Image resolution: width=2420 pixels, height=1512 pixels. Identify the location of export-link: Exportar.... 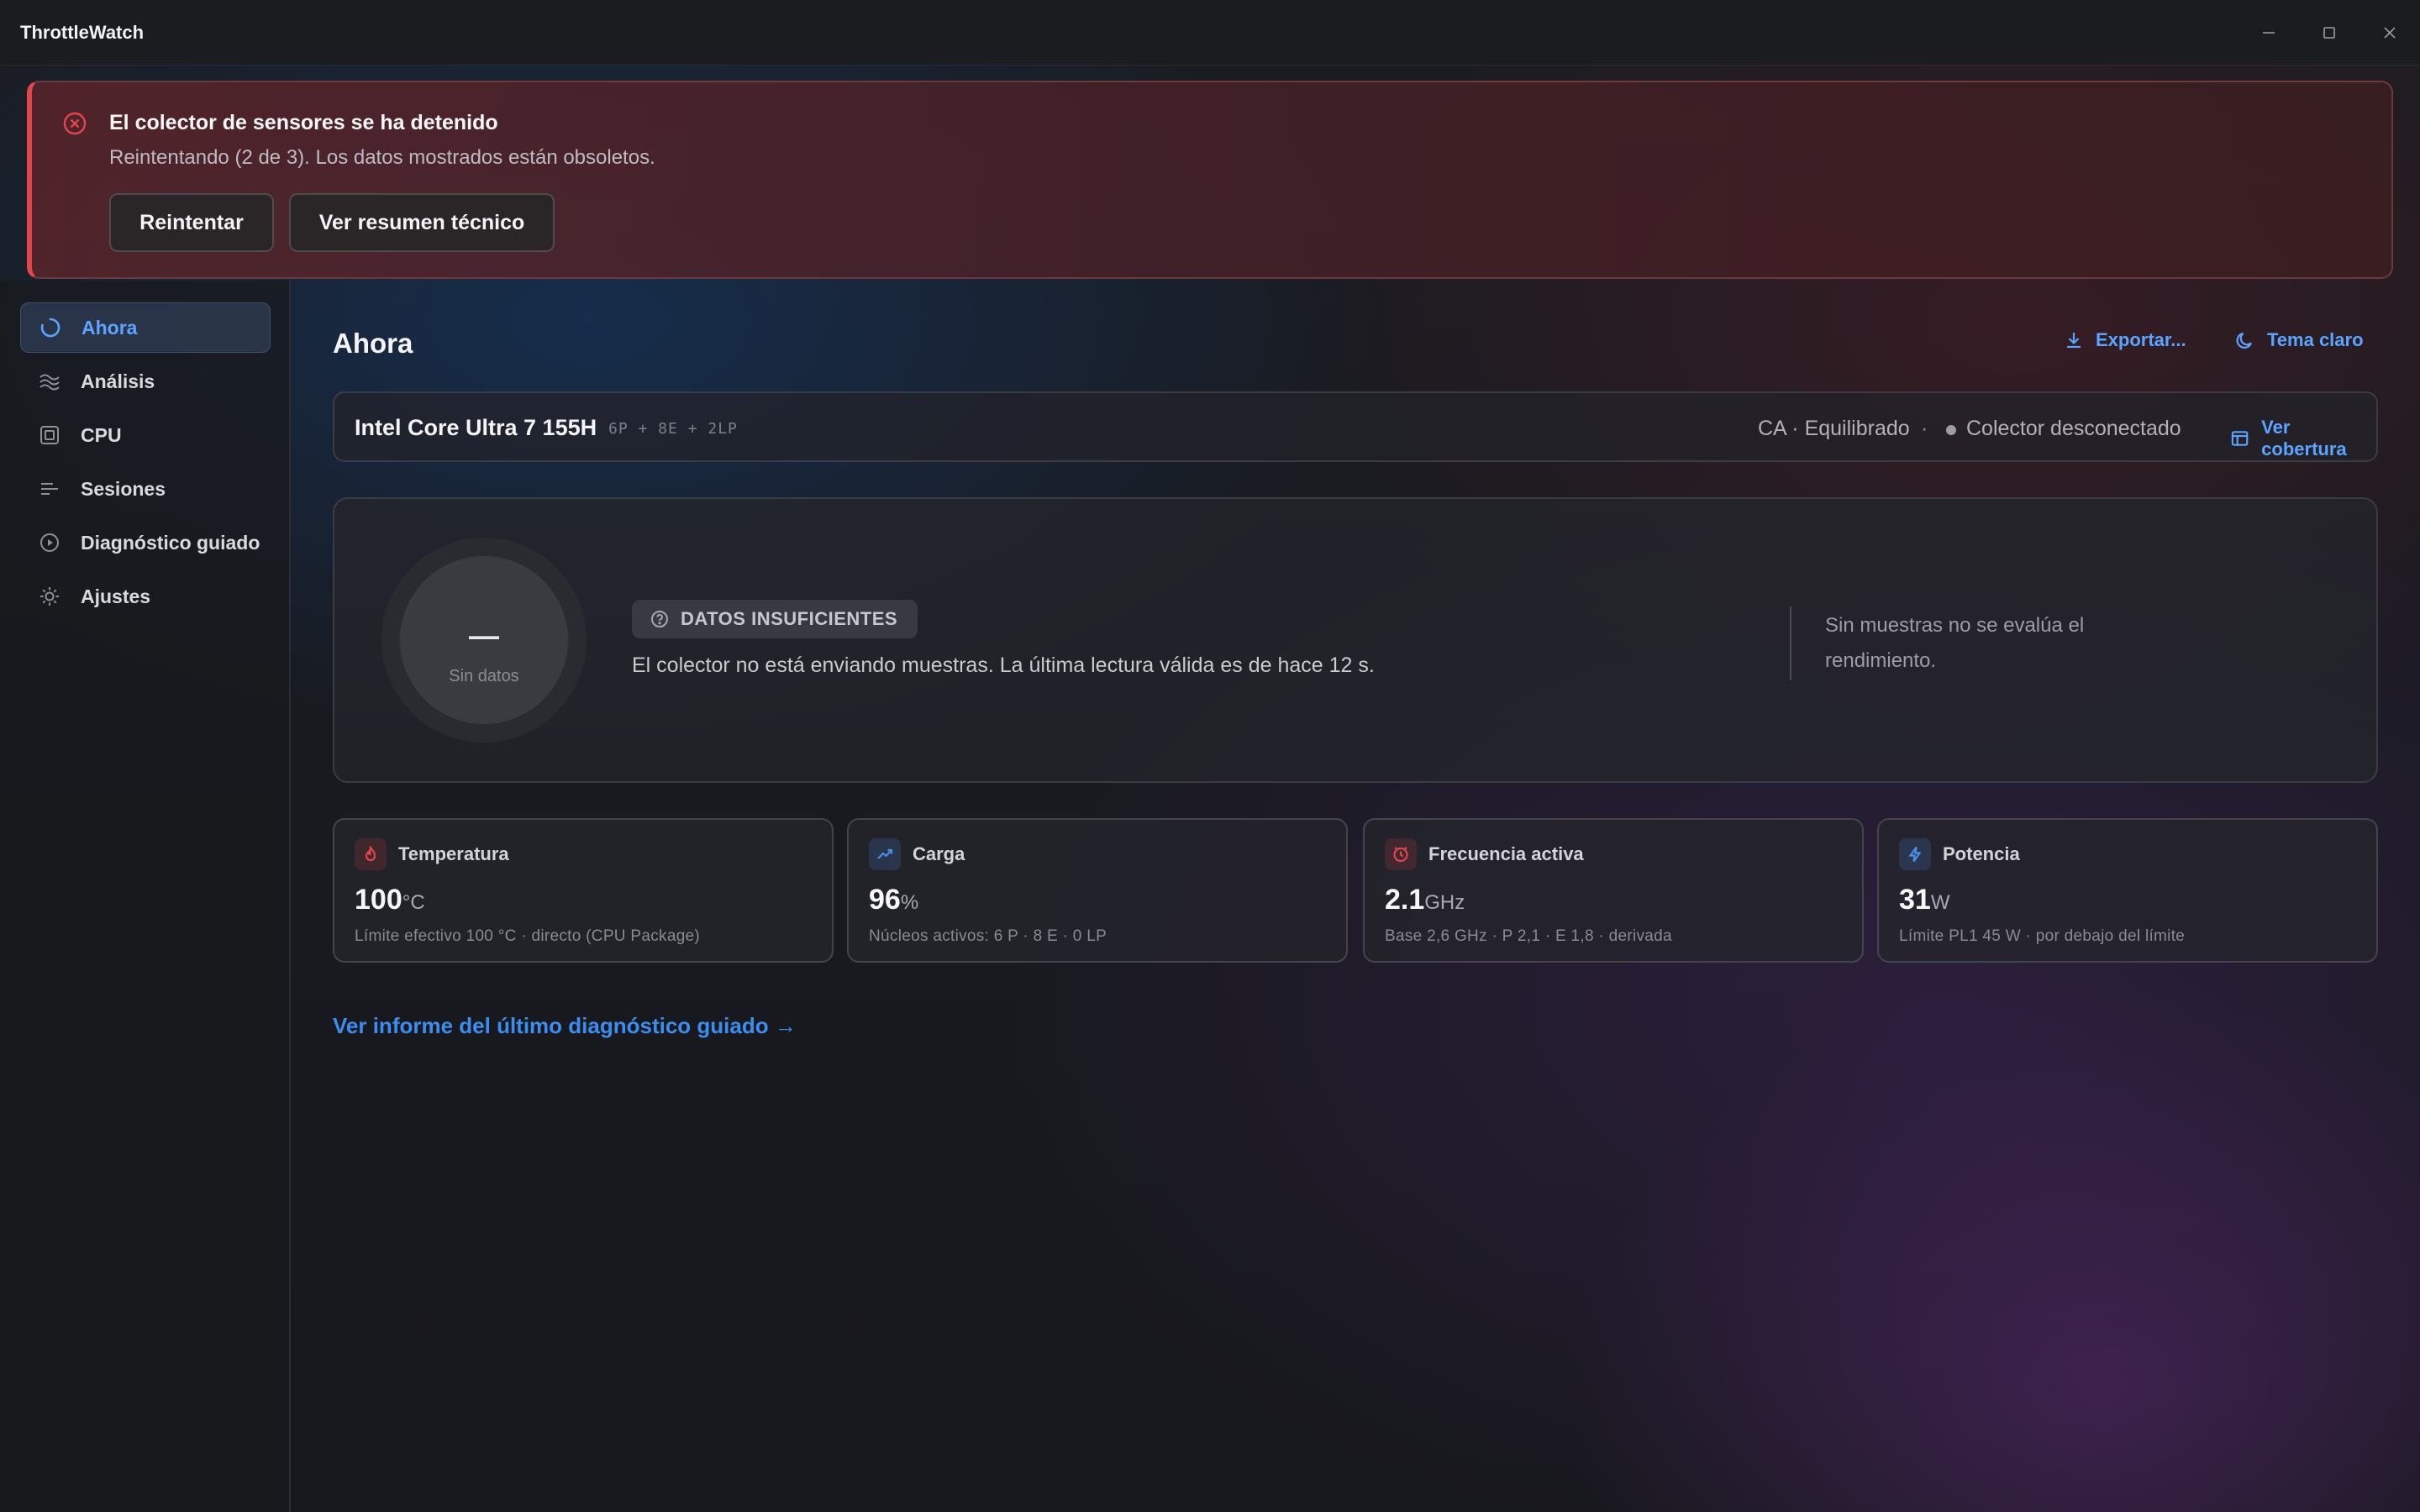
(2125, 340).